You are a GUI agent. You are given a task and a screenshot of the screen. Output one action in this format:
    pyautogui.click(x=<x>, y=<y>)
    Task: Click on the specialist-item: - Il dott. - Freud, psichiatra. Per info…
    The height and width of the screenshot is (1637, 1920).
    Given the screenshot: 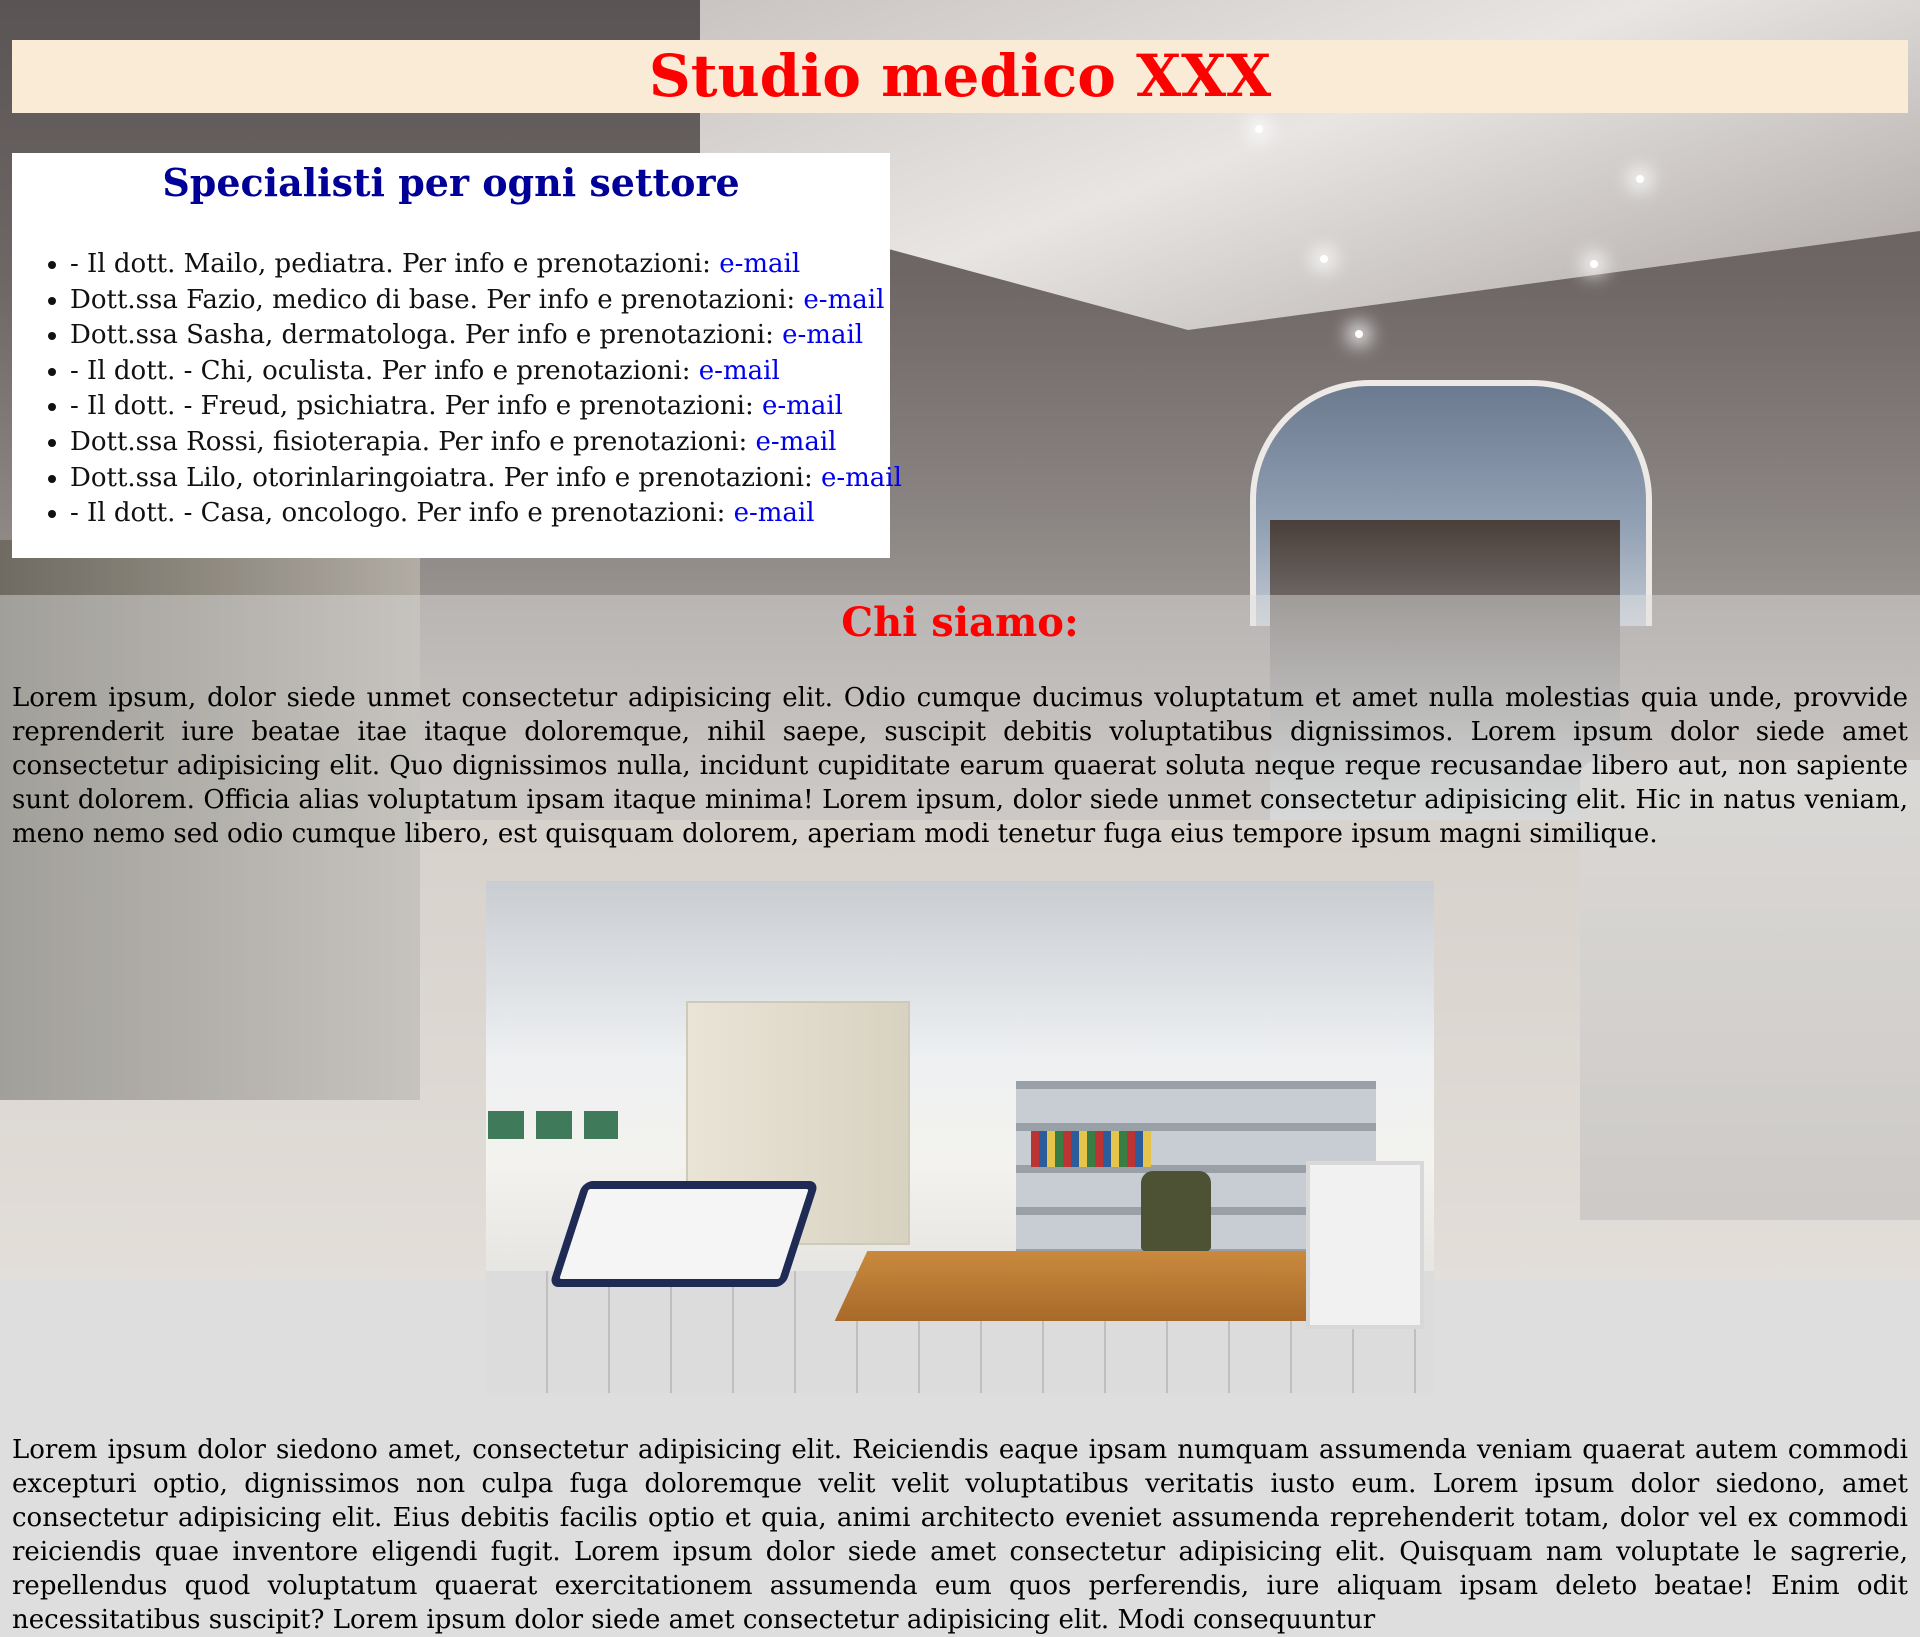 What is the action you would take?
    pyautogui.click(x=480, y=407)
    